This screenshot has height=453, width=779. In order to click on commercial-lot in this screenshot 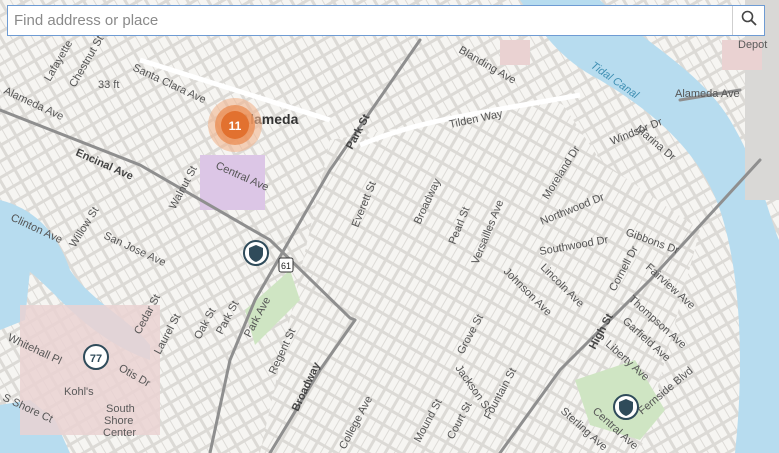, I will do `click(515, 52)`.